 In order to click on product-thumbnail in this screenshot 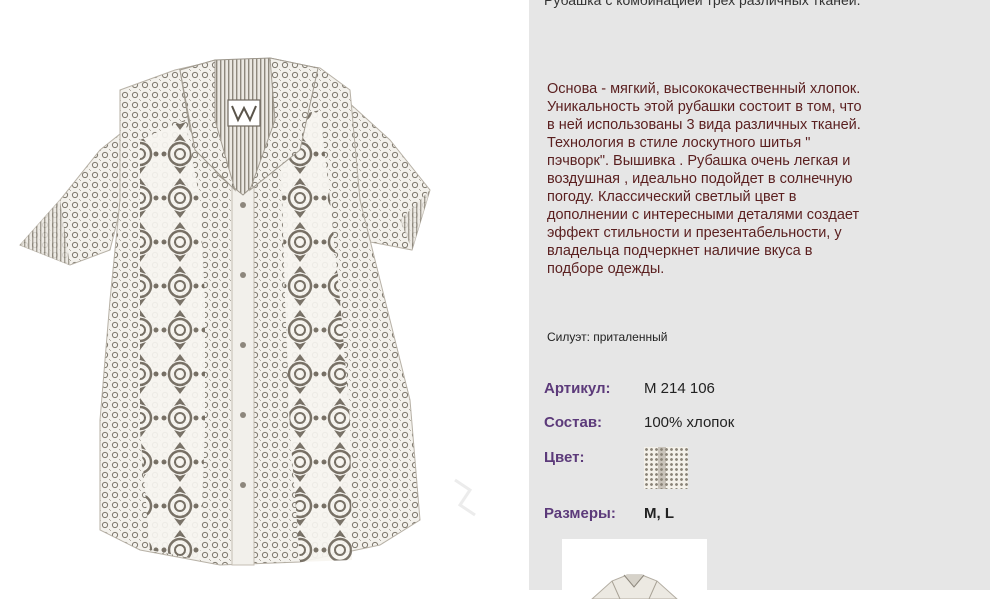, I will do `click(634, 569)`.